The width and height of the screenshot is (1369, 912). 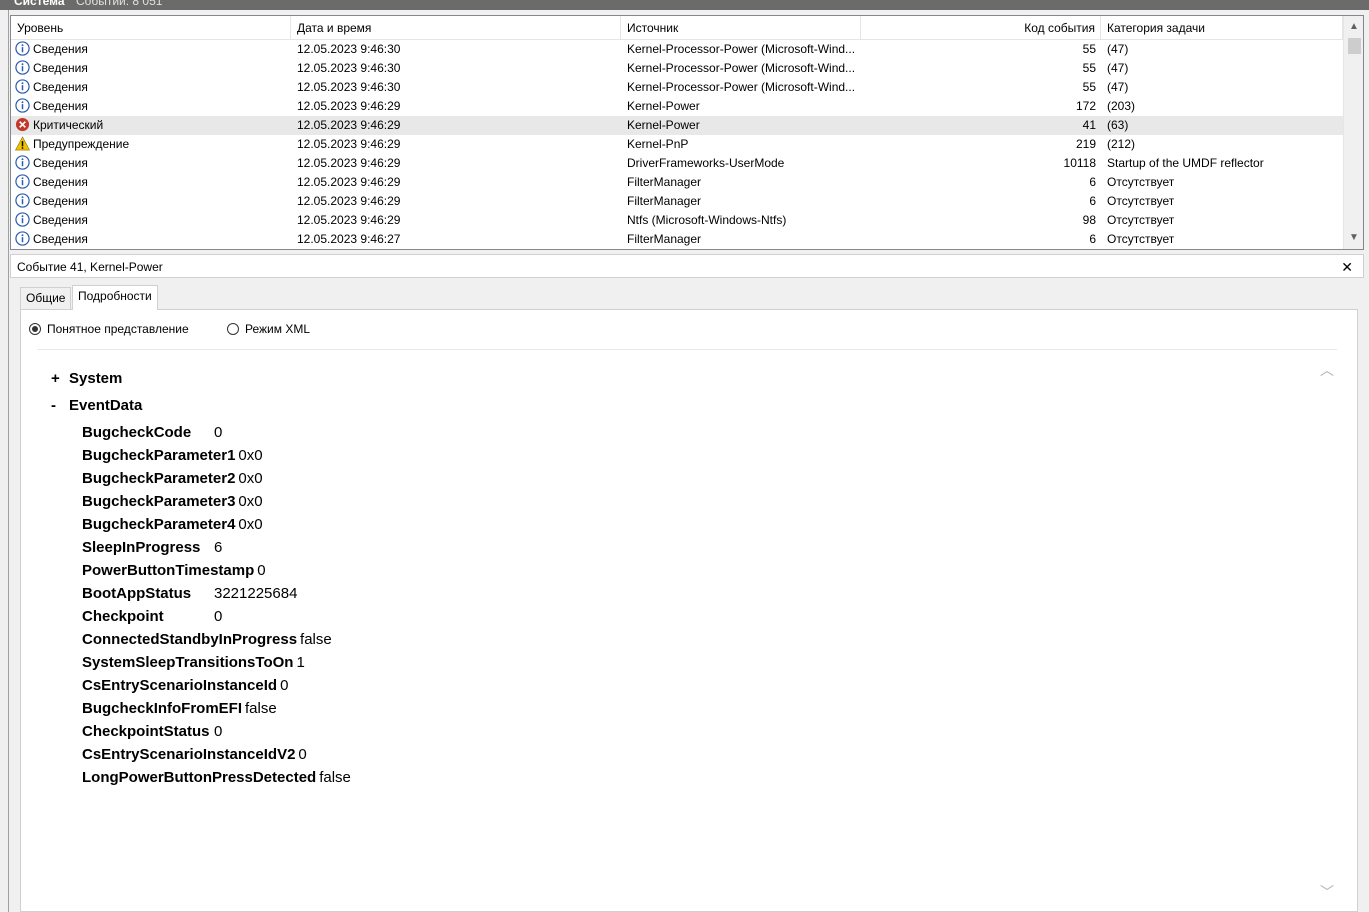 I want to click on cell-event-id: 10118, so click(x=1079, y=163).